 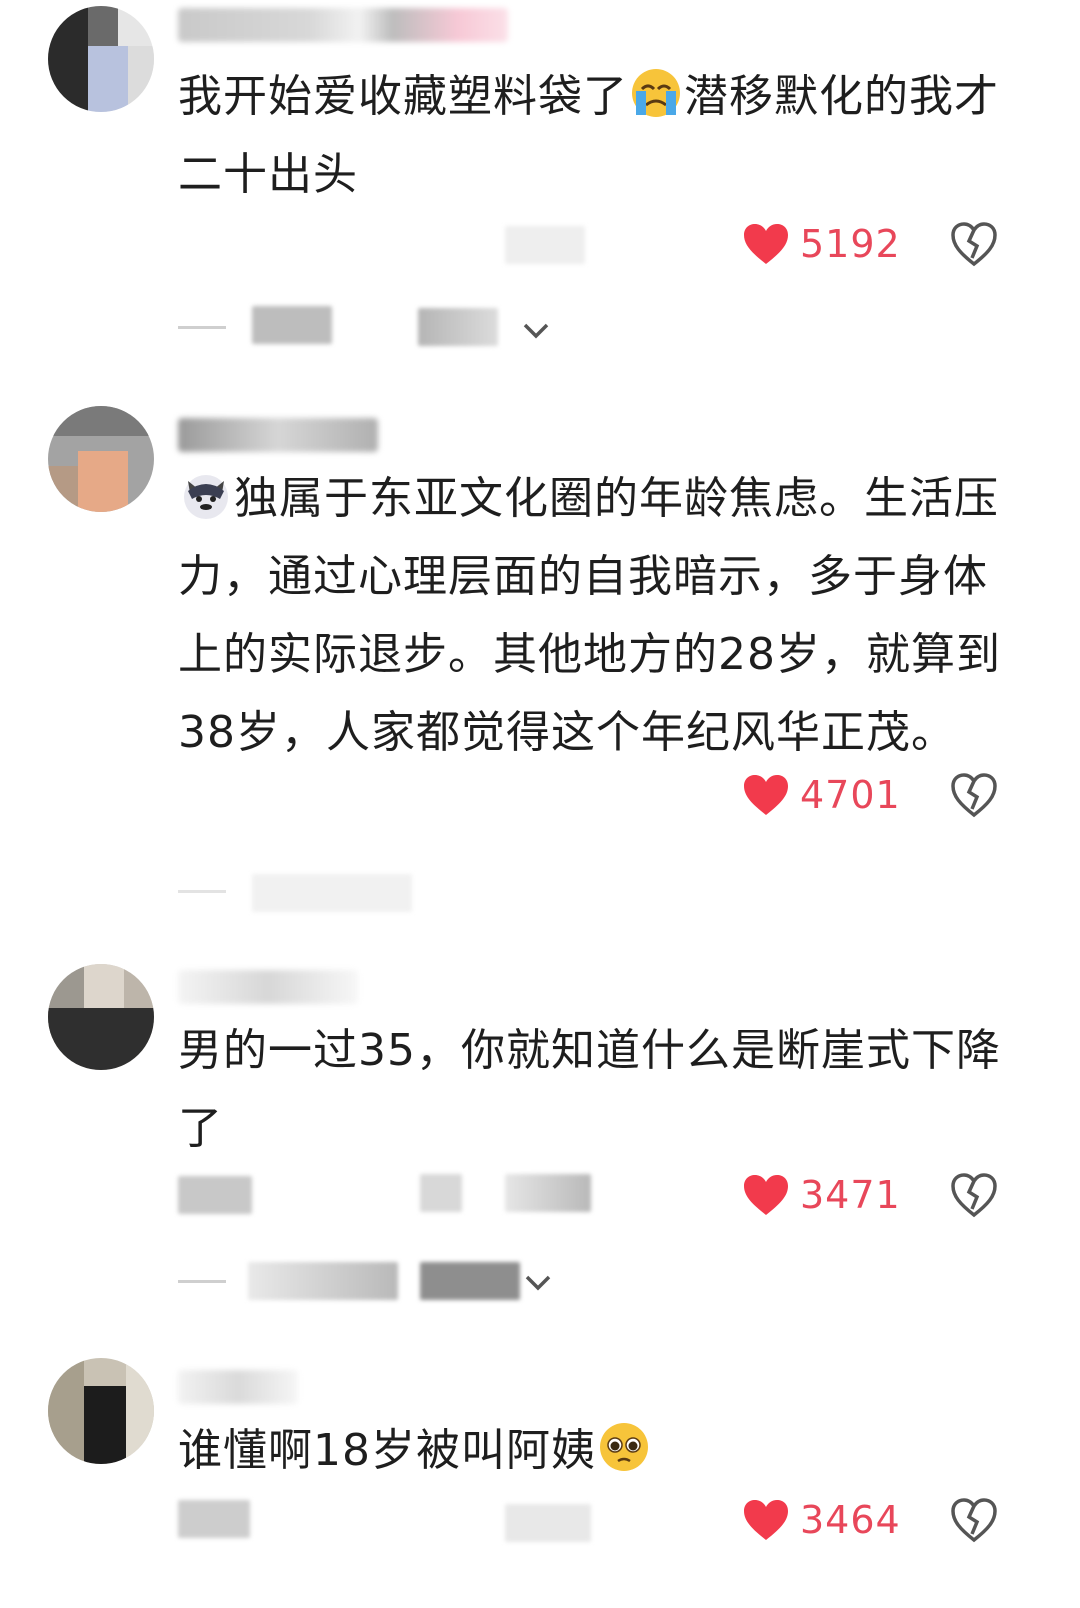 What do you see at coordinates (624, 1447) in the screenshot?
I see `pleading-face-emoji` at bounding box center [624, 1447].